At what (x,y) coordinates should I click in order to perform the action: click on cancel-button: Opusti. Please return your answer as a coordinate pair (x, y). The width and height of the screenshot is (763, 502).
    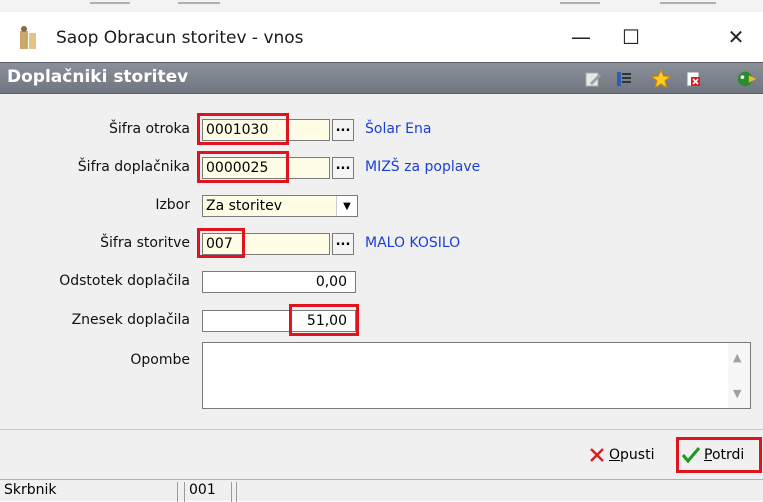
    Looking at the image, I should click on (621, 455).